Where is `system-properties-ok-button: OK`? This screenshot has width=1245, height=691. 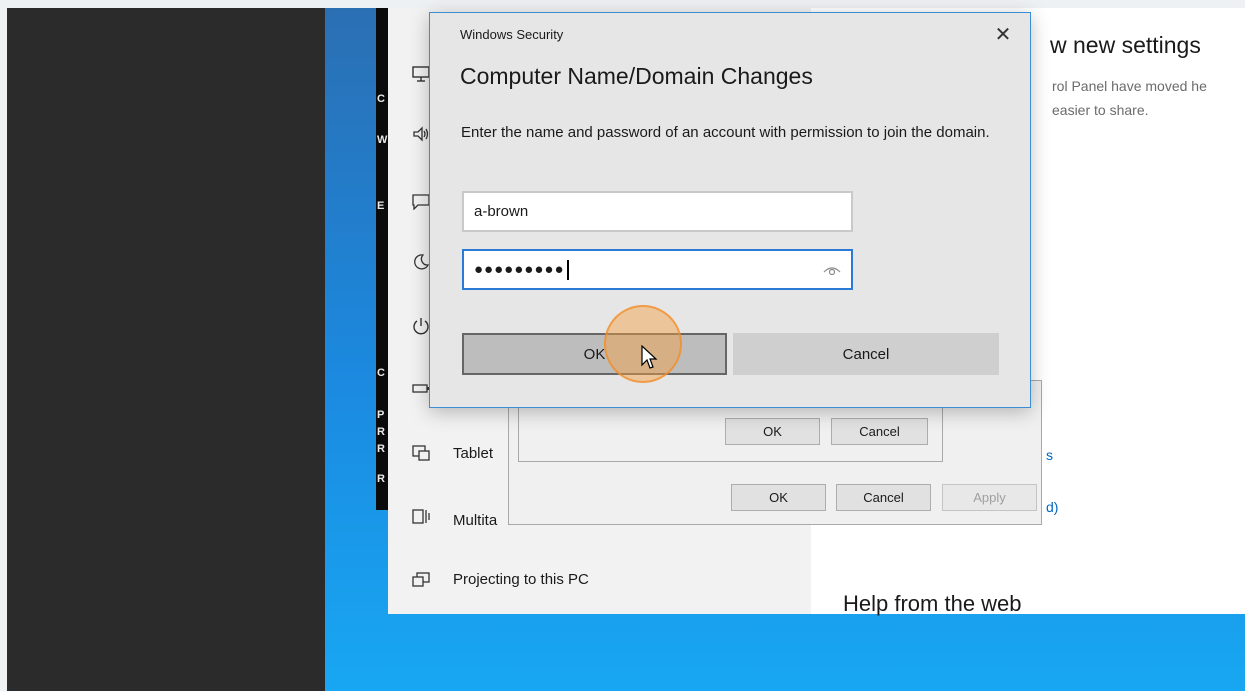 system-properties-ok-button: OK is located at coordinates (778, 497).